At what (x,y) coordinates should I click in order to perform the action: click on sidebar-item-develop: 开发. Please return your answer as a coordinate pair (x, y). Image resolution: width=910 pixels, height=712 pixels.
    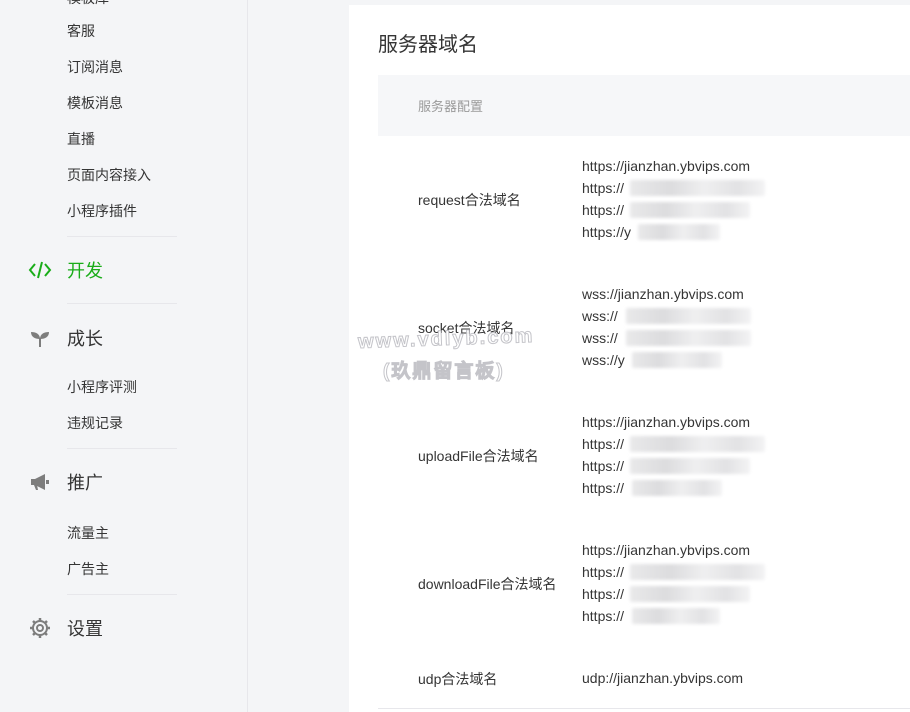
    Looking at the image, I should click on (65, 270).